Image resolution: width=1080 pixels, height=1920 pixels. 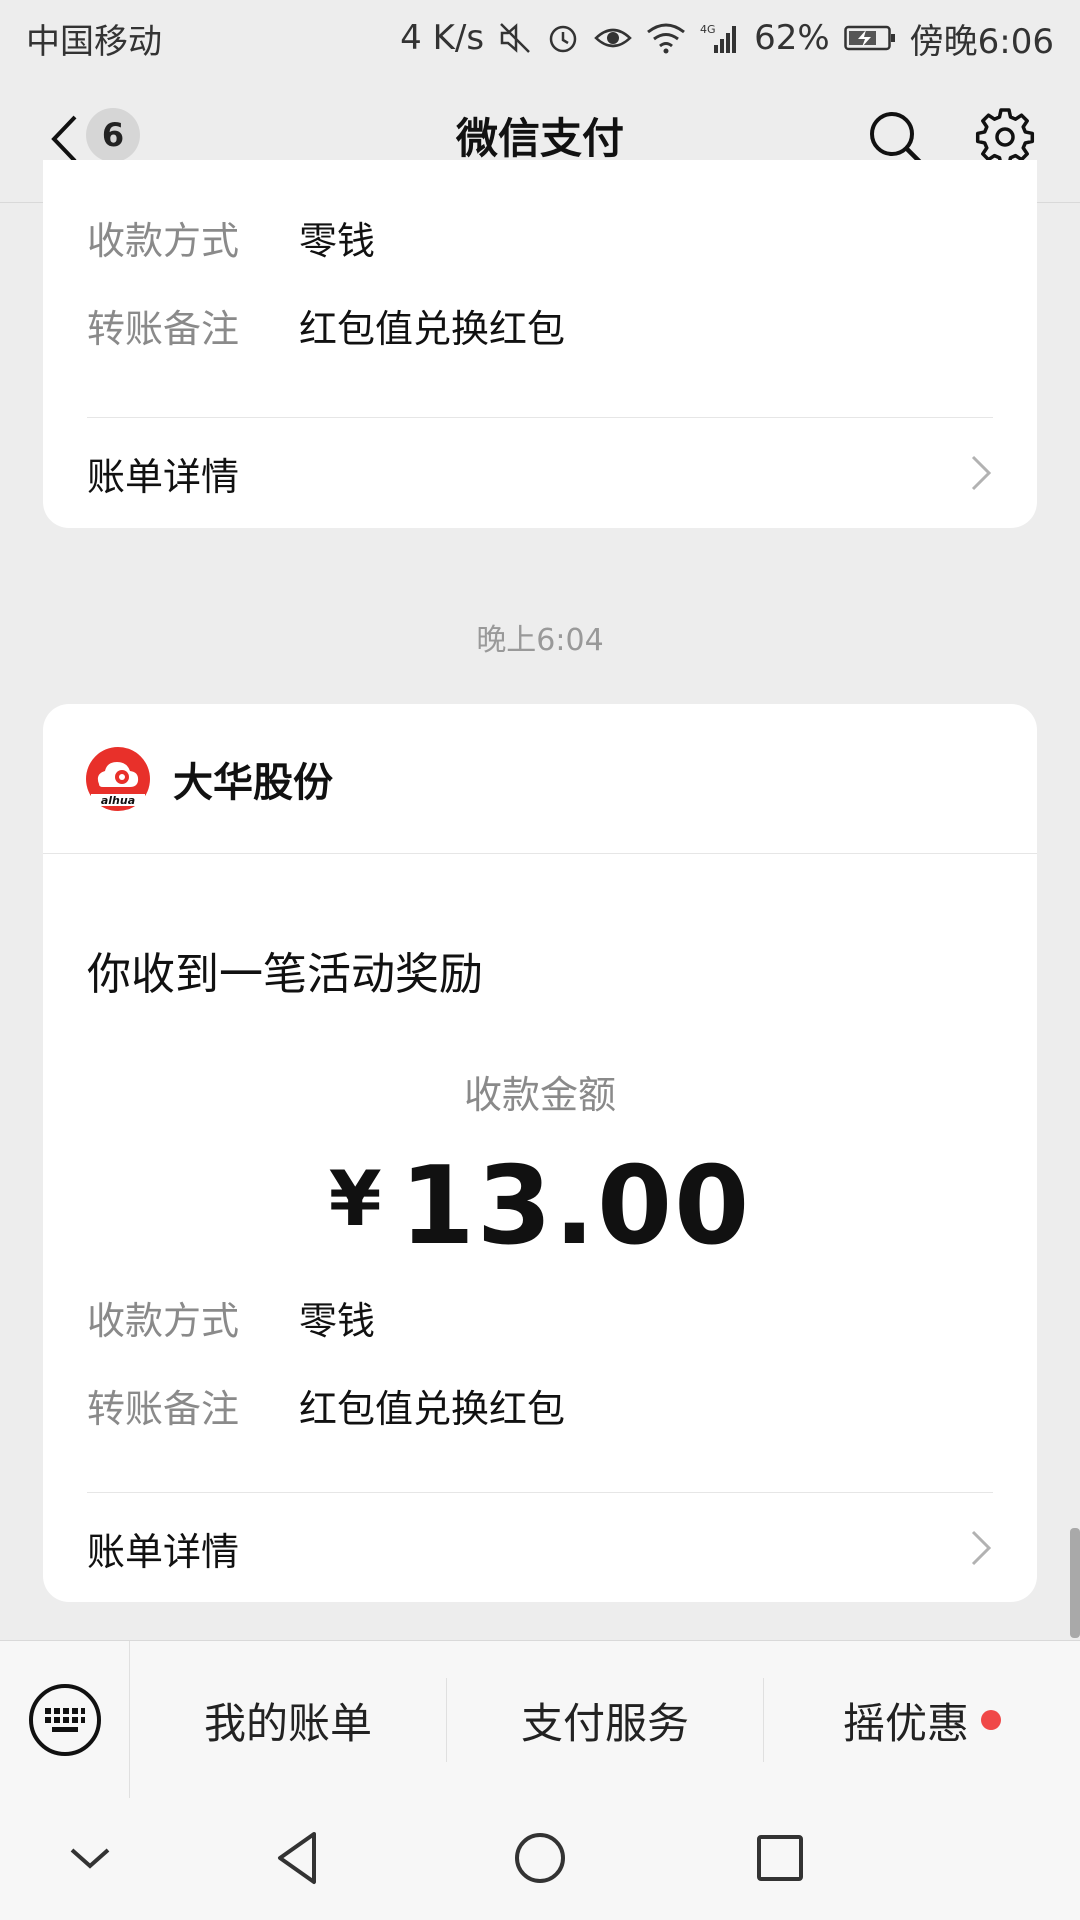 What do you see at coordinates (780, 1858) in the screenshot?
I see `system-recents-icon` at bounding box center [780, 1858].